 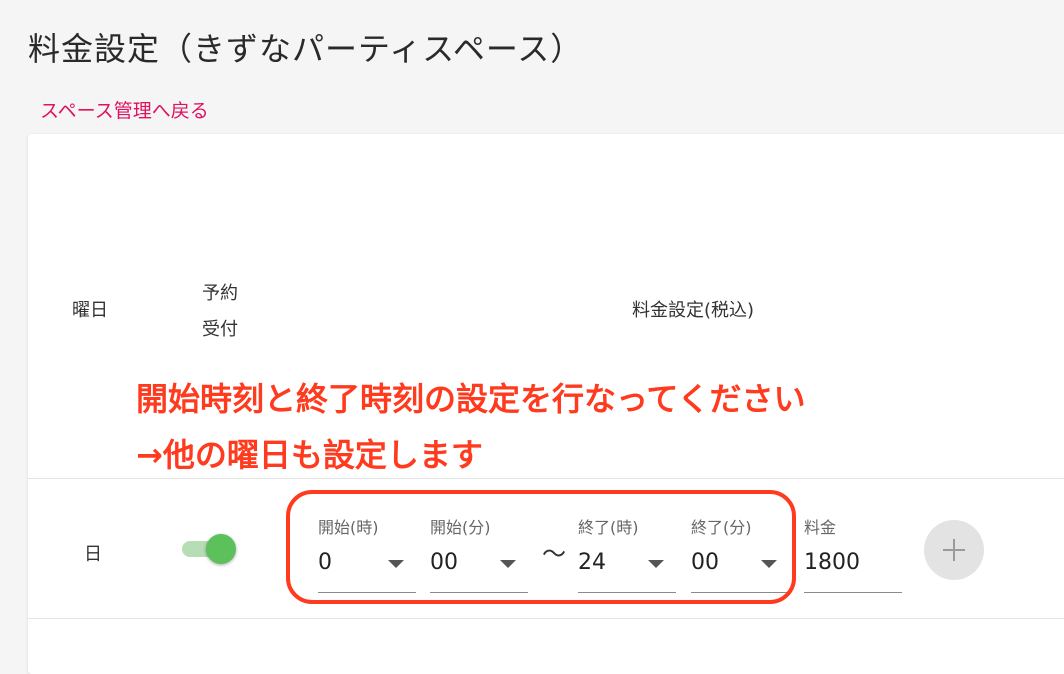 I want to click on annotation-line-1: 開始時刻と終了時刻の設定を行なってください, so click(x=471, y=399).